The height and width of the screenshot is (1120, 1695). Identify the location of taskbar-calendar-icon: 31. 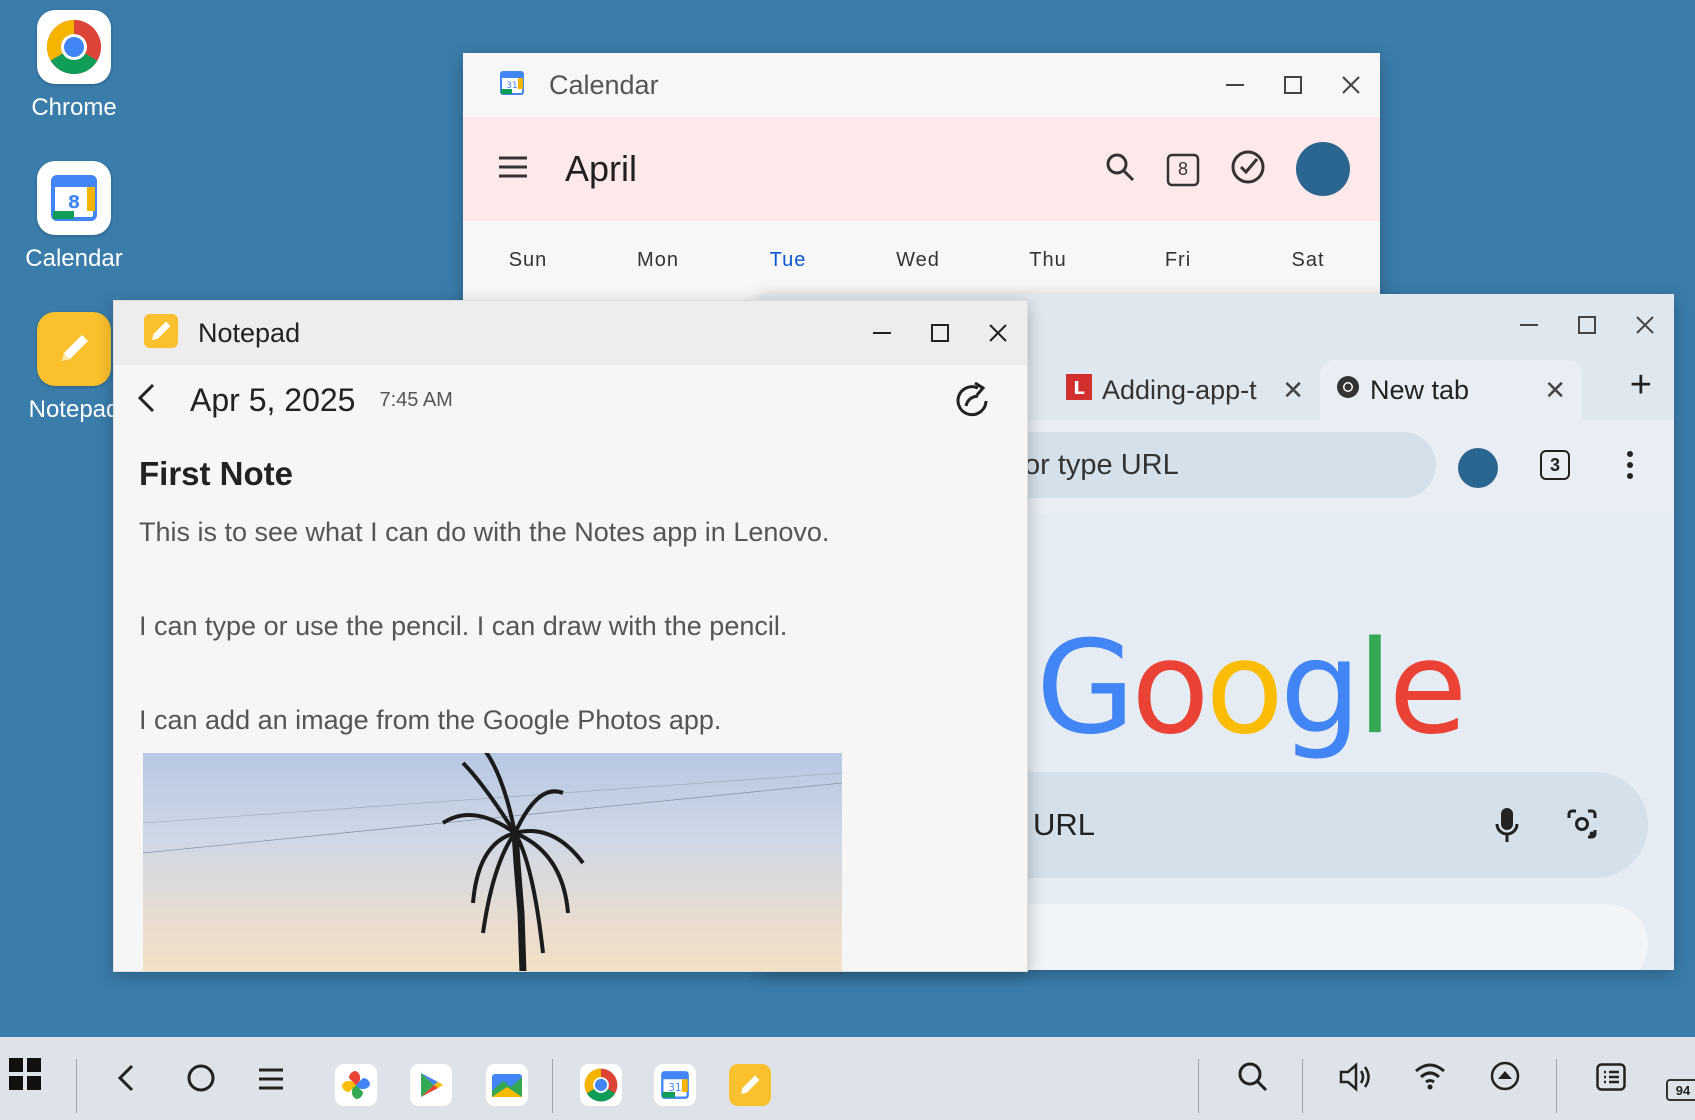
(675, 1085).